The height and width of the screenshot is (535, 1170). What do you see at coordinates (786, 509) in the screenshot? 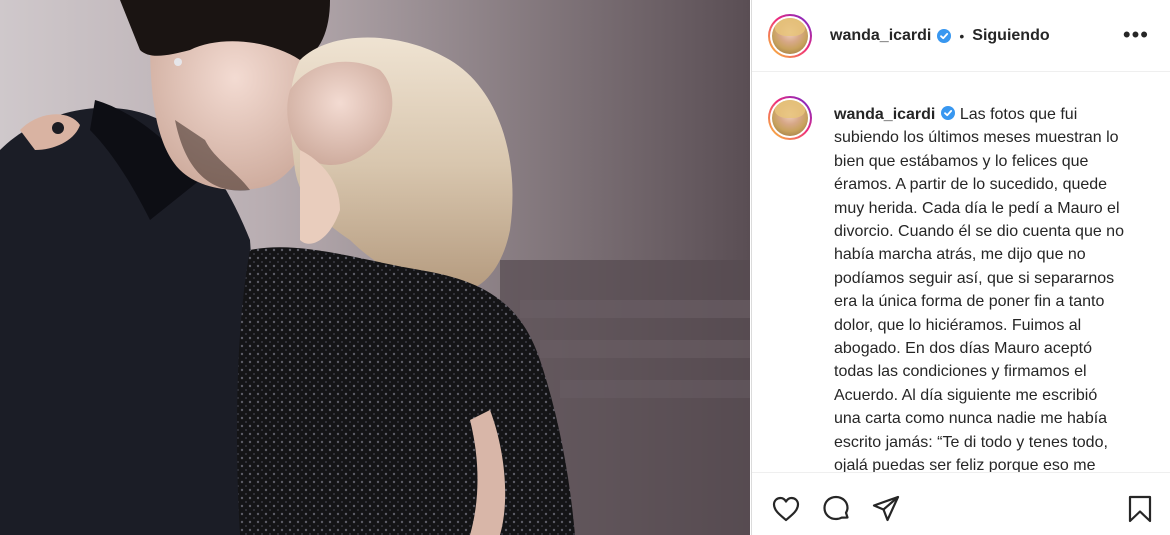
I see `heart-icon` at bounding box center [786, 509].